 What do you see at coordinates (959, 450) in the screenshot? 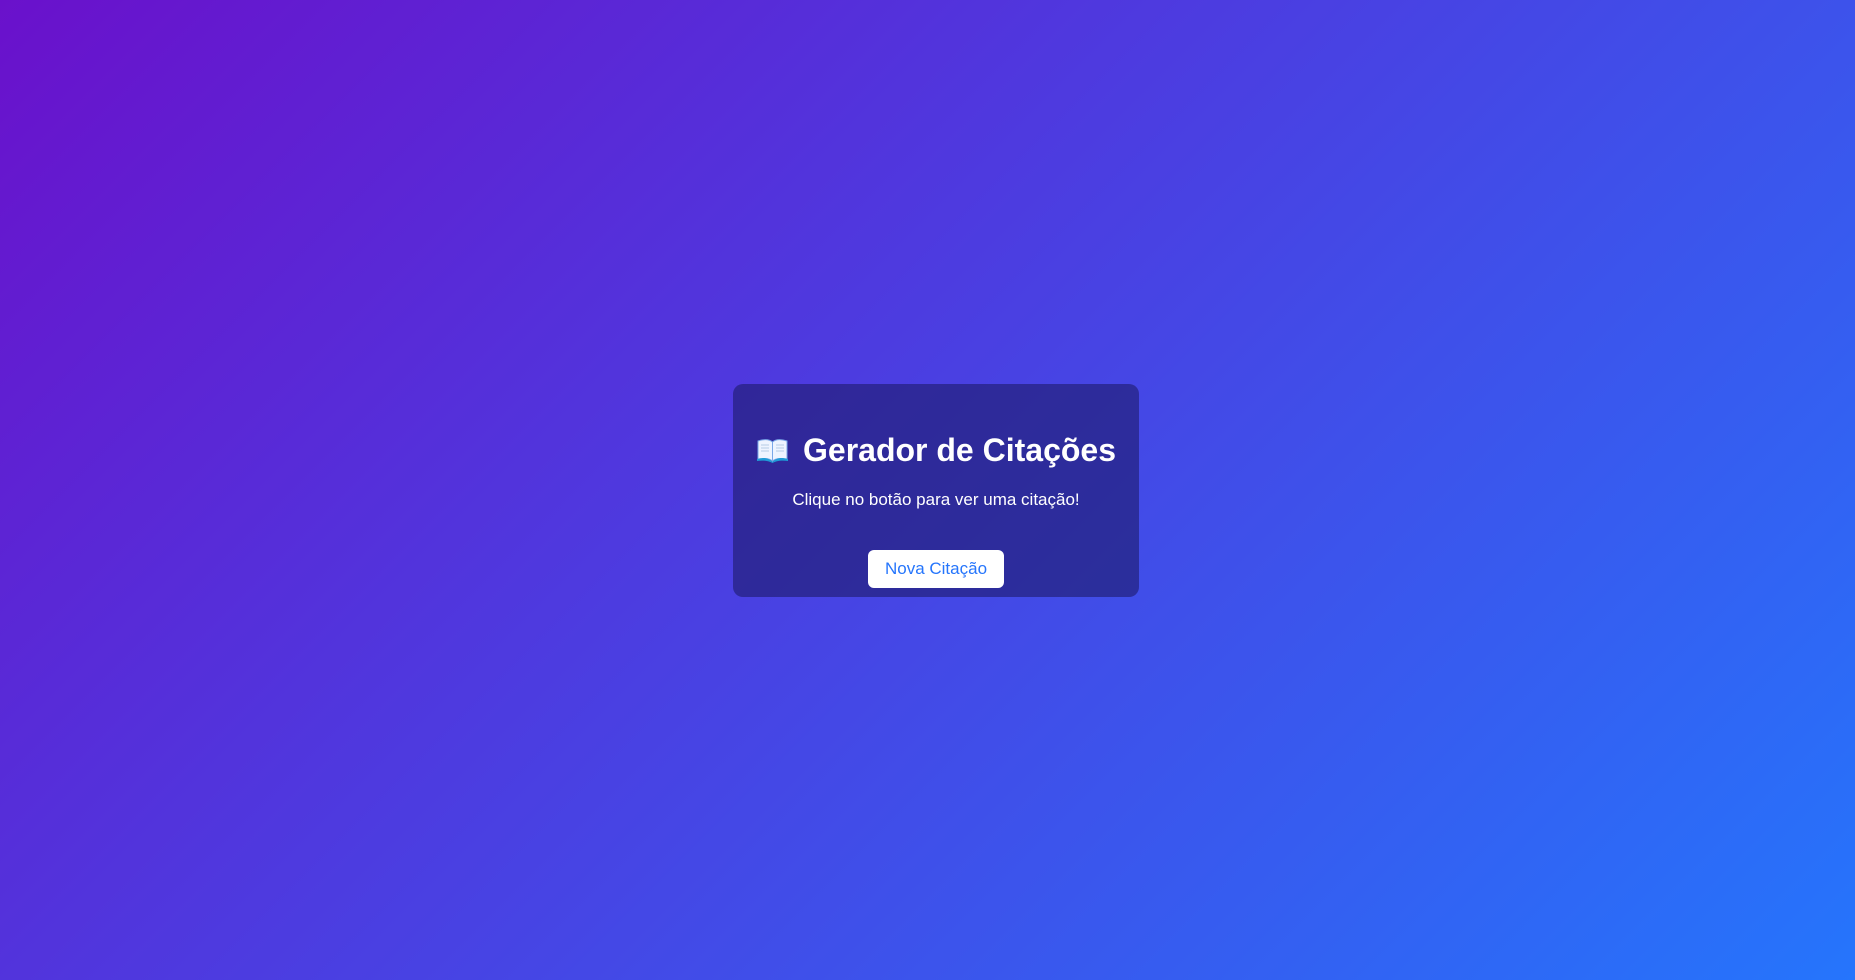
I see `page-title: Gerador de Citações` at bounding box center [959, 450].